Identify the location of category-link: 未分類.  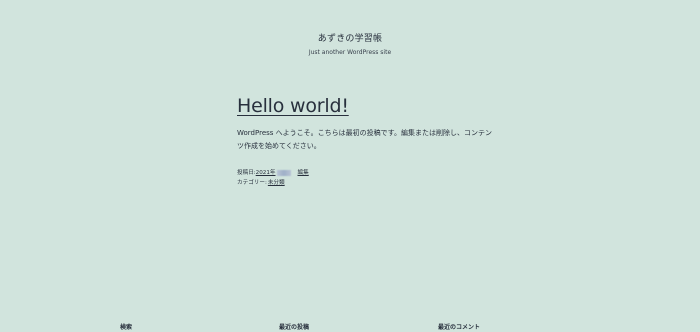
(276, 183).